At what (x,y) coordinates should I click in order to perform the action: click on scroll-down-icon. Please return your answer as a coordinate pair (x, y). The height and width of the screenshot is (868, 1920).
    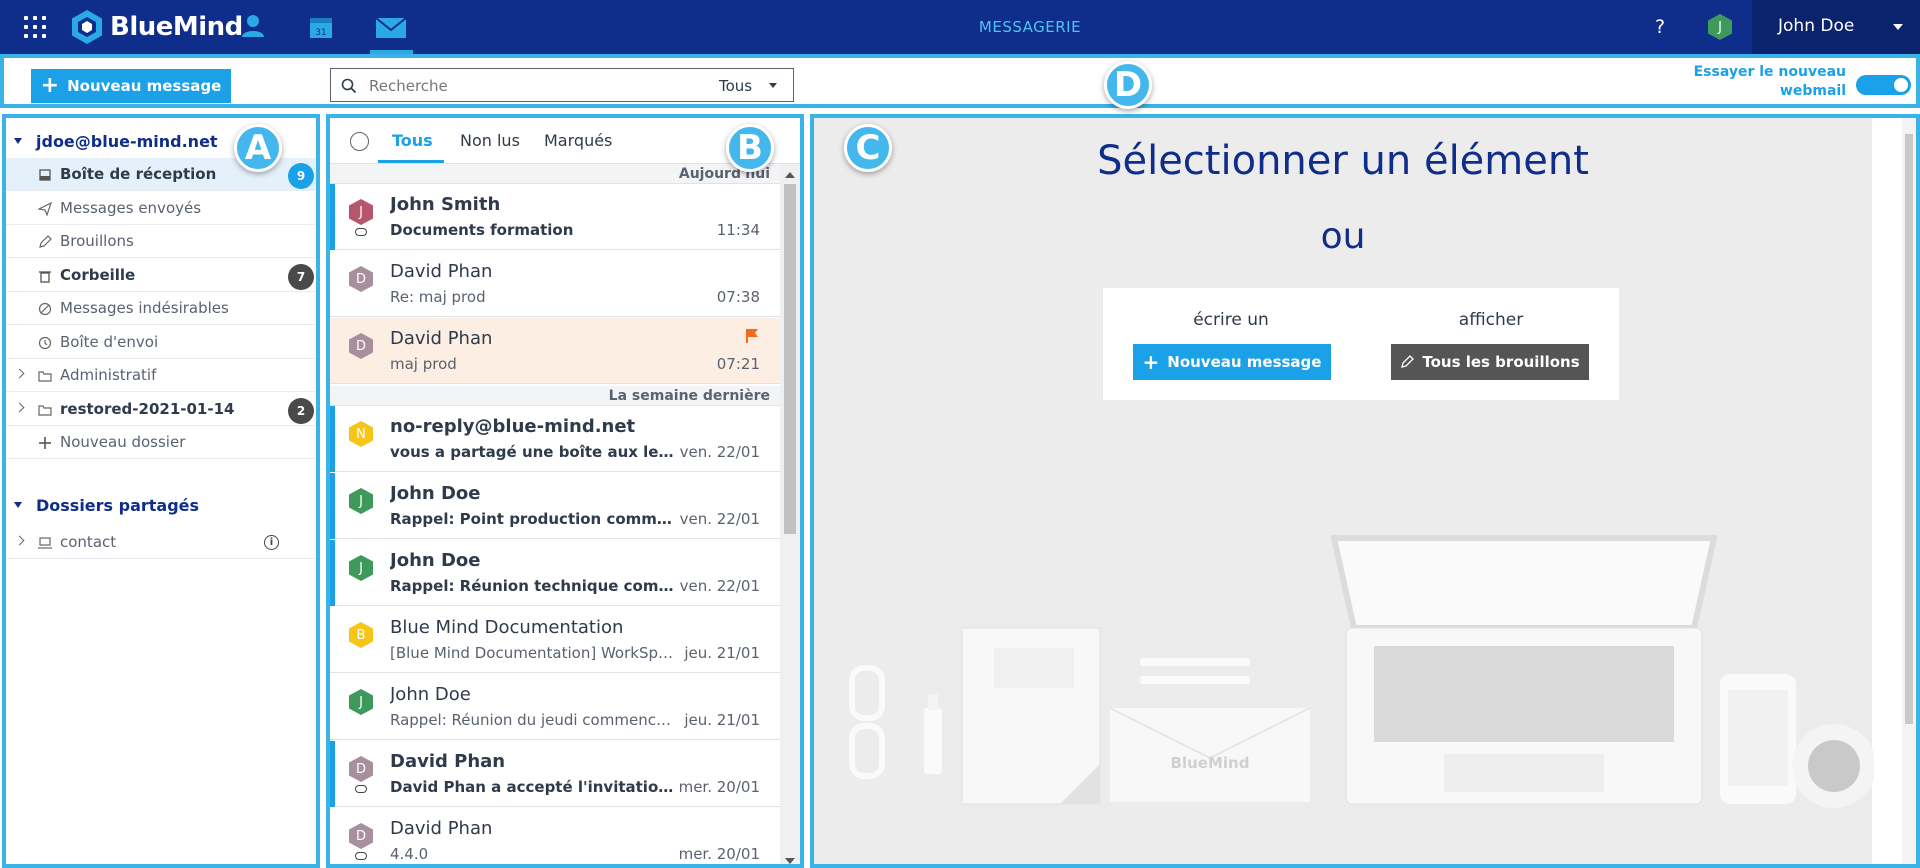
    Looking at the image, I should click on (790, 861).